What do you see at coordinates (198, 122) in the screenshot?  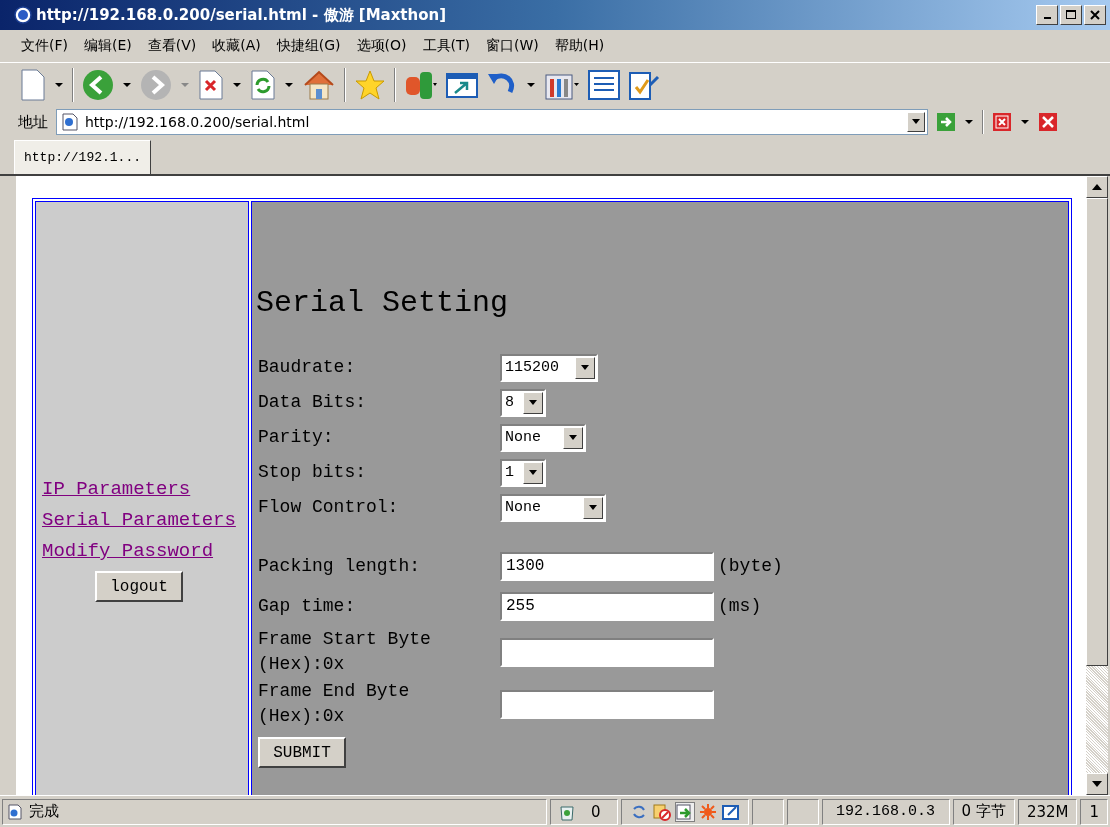 I see `url-text: http://192.168.0.200/serial.html` at bounding box center [198, 122].